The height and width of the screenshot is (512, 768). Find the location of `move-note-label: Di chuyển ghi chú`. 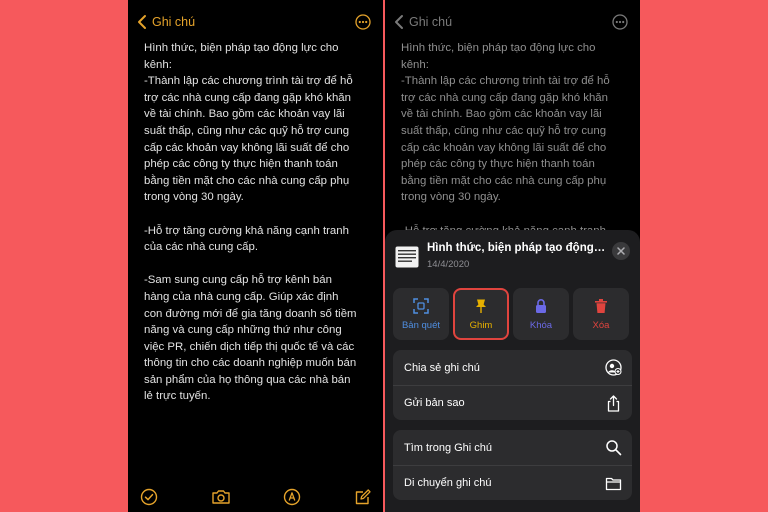

move-note-label: Di chuyển ghi chú is located at coordinates (448, 483).